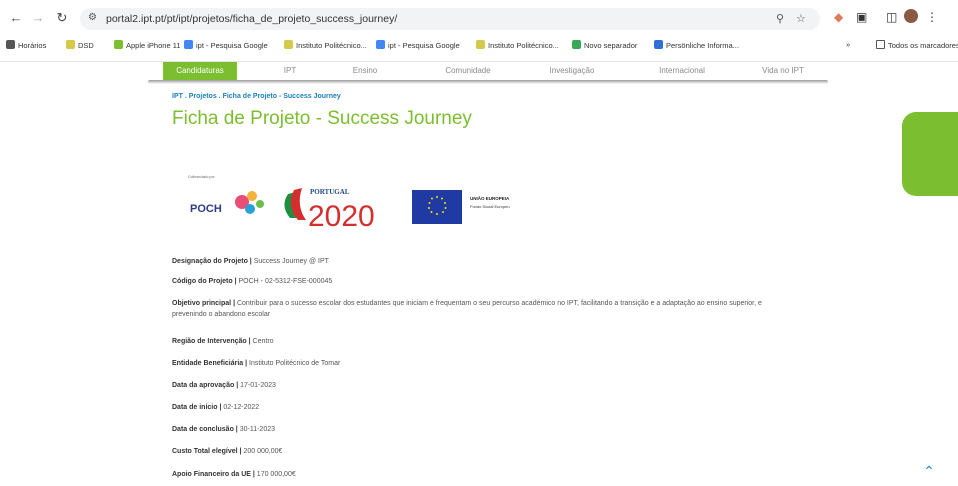 Image resolution: width=958 pixels, height=486 pixels. What do you see at coordinates (205, 385) in the screenshot?
I see `field-label: Data da aprovação |` at bounding box center [205, 385].